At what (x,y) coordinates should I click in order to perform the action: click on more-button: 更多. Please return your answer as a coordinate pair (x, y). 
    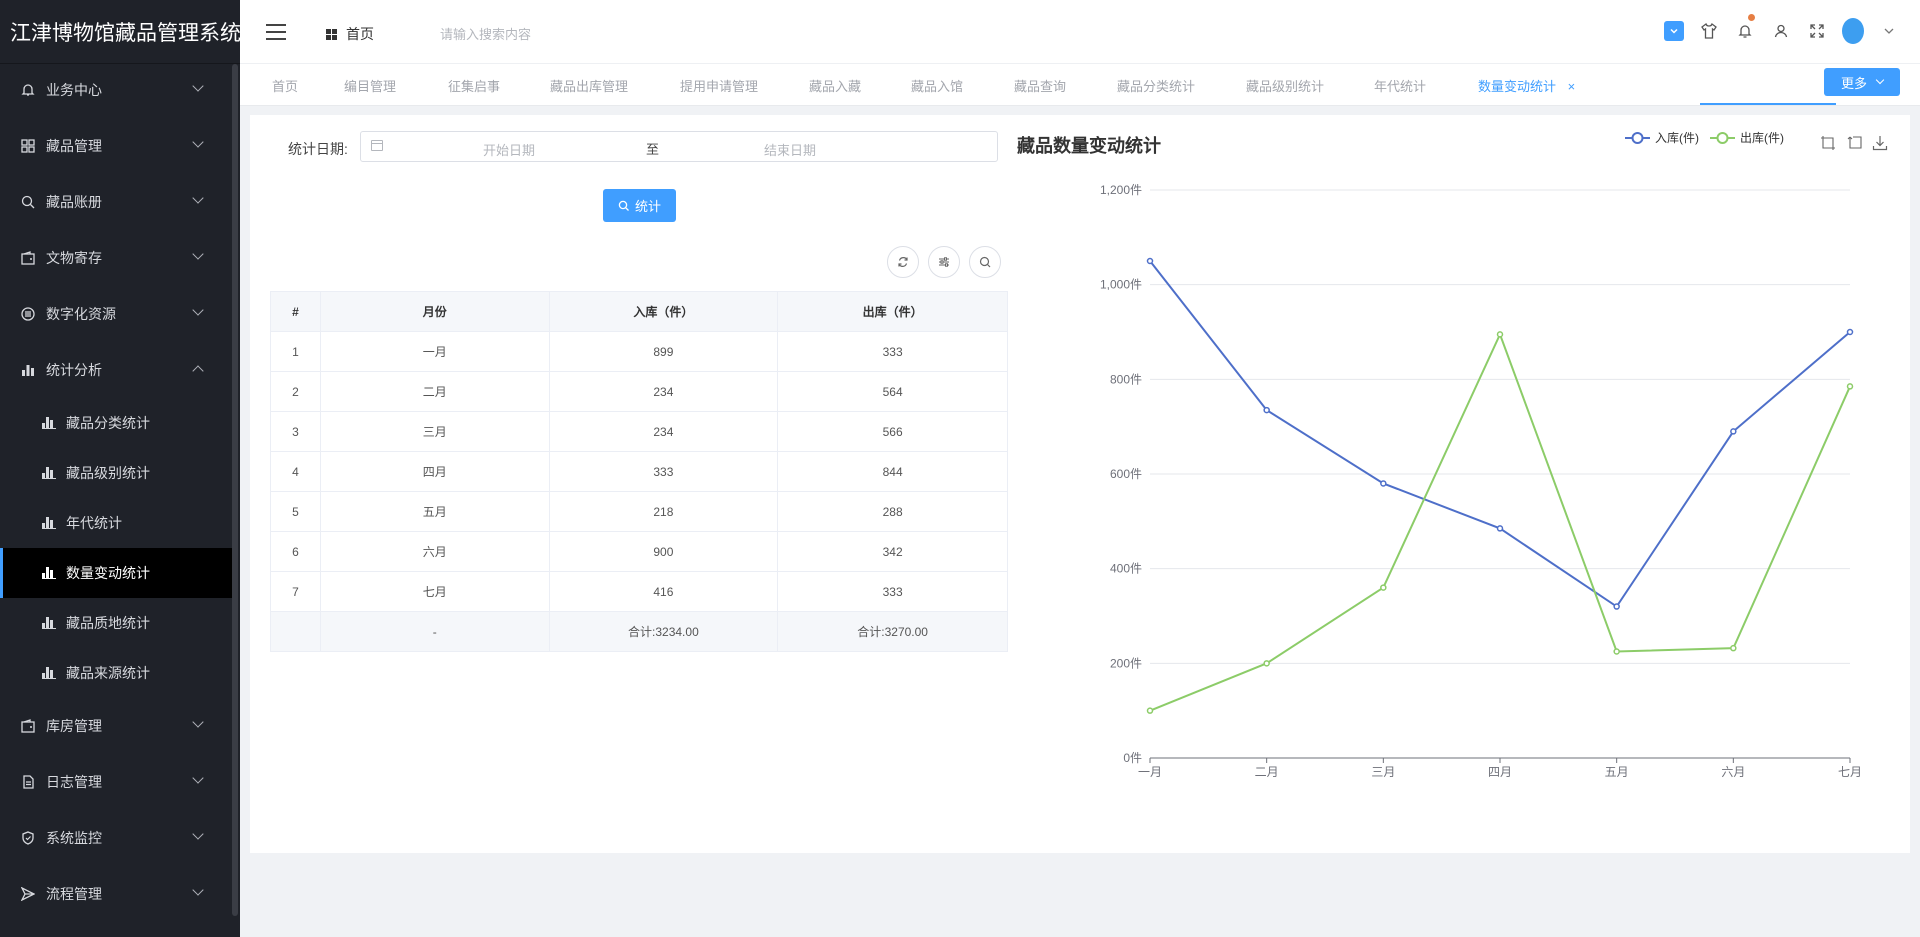
    Looking at the image, I should click on (1862, 82).